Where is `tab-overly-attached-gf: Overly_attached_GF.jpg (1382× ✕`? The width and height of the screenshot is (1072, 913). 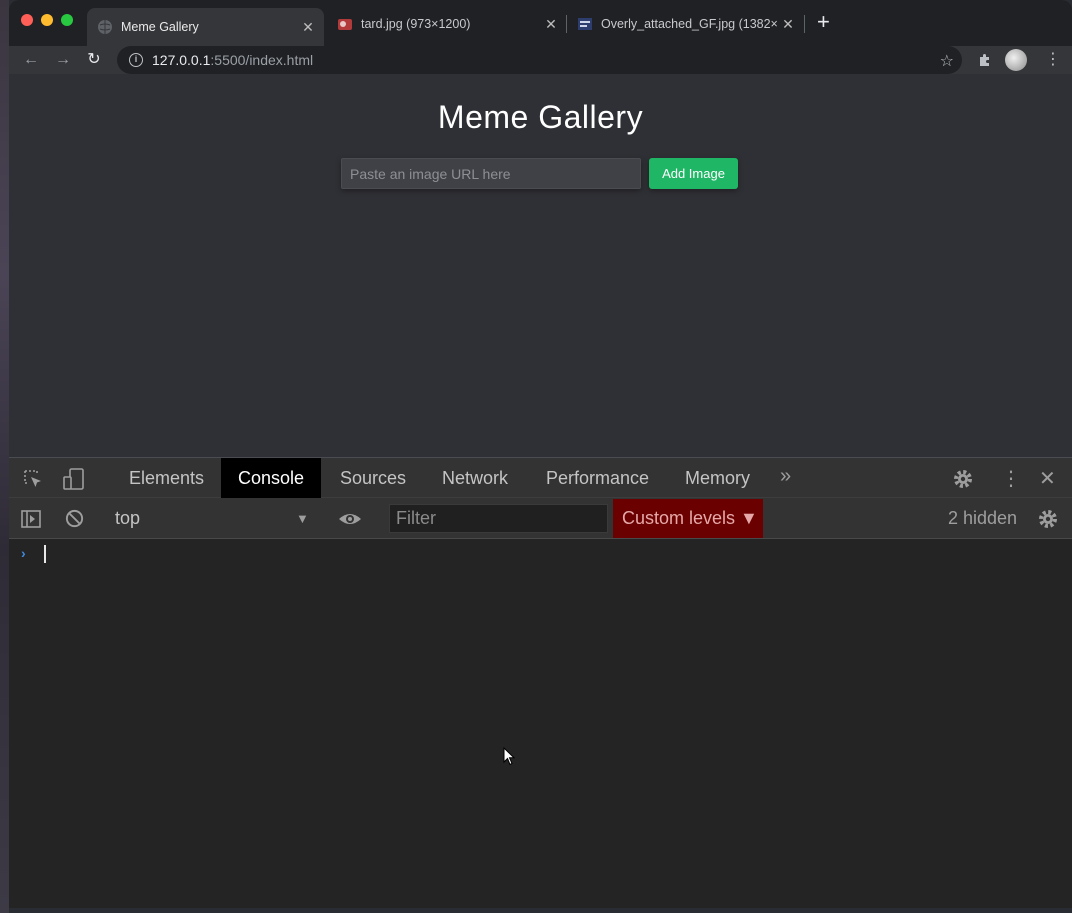 tab-overly-attached-gf: Overly_attached_GF.jpg (1382× ✕ is located at coordinates (685, 24).